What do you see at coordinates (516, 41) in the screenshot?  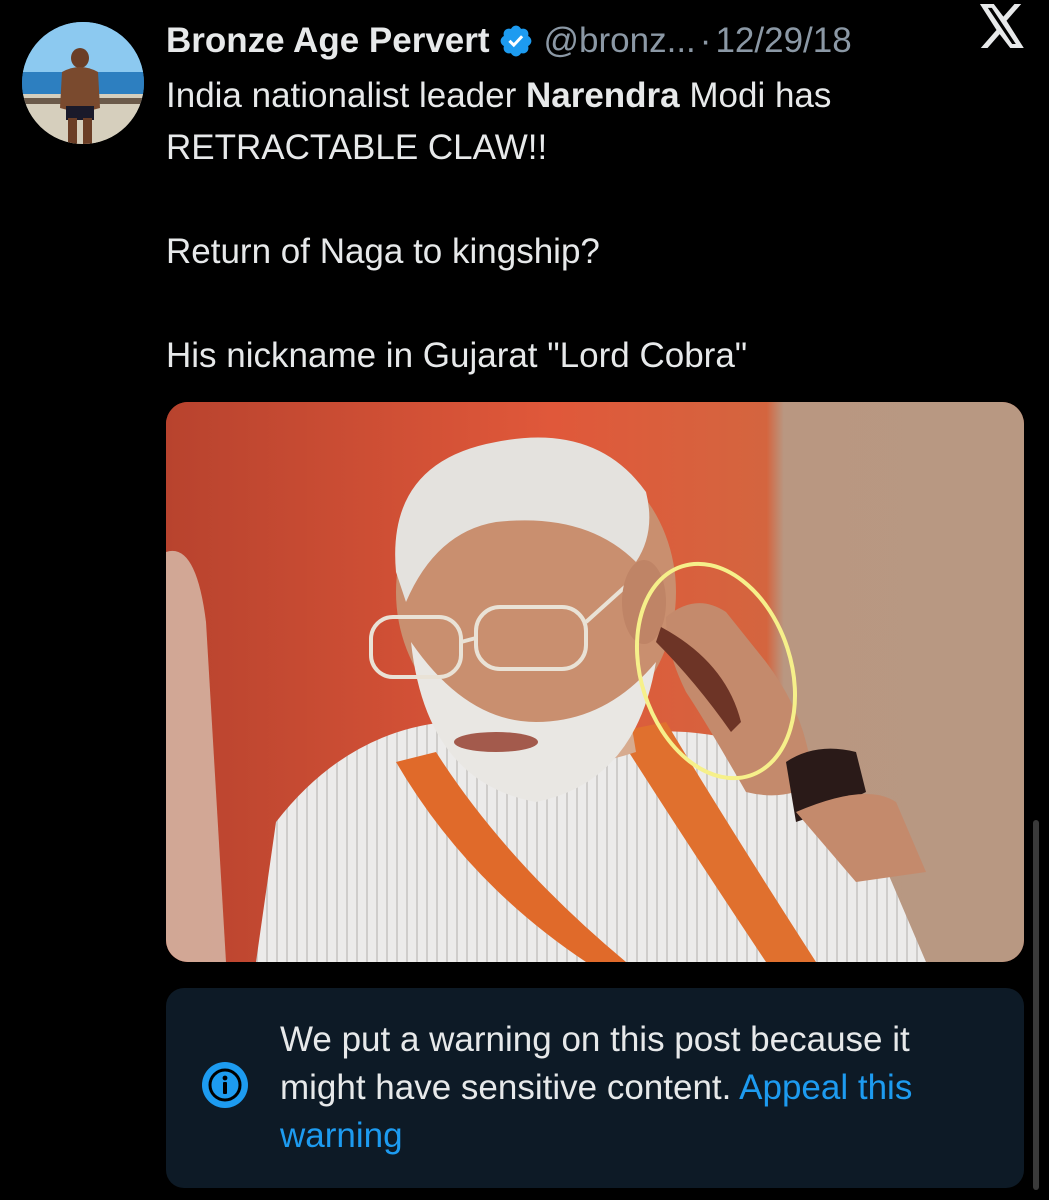 I see `verified-badge-icon` at bounding box center [516, 41].